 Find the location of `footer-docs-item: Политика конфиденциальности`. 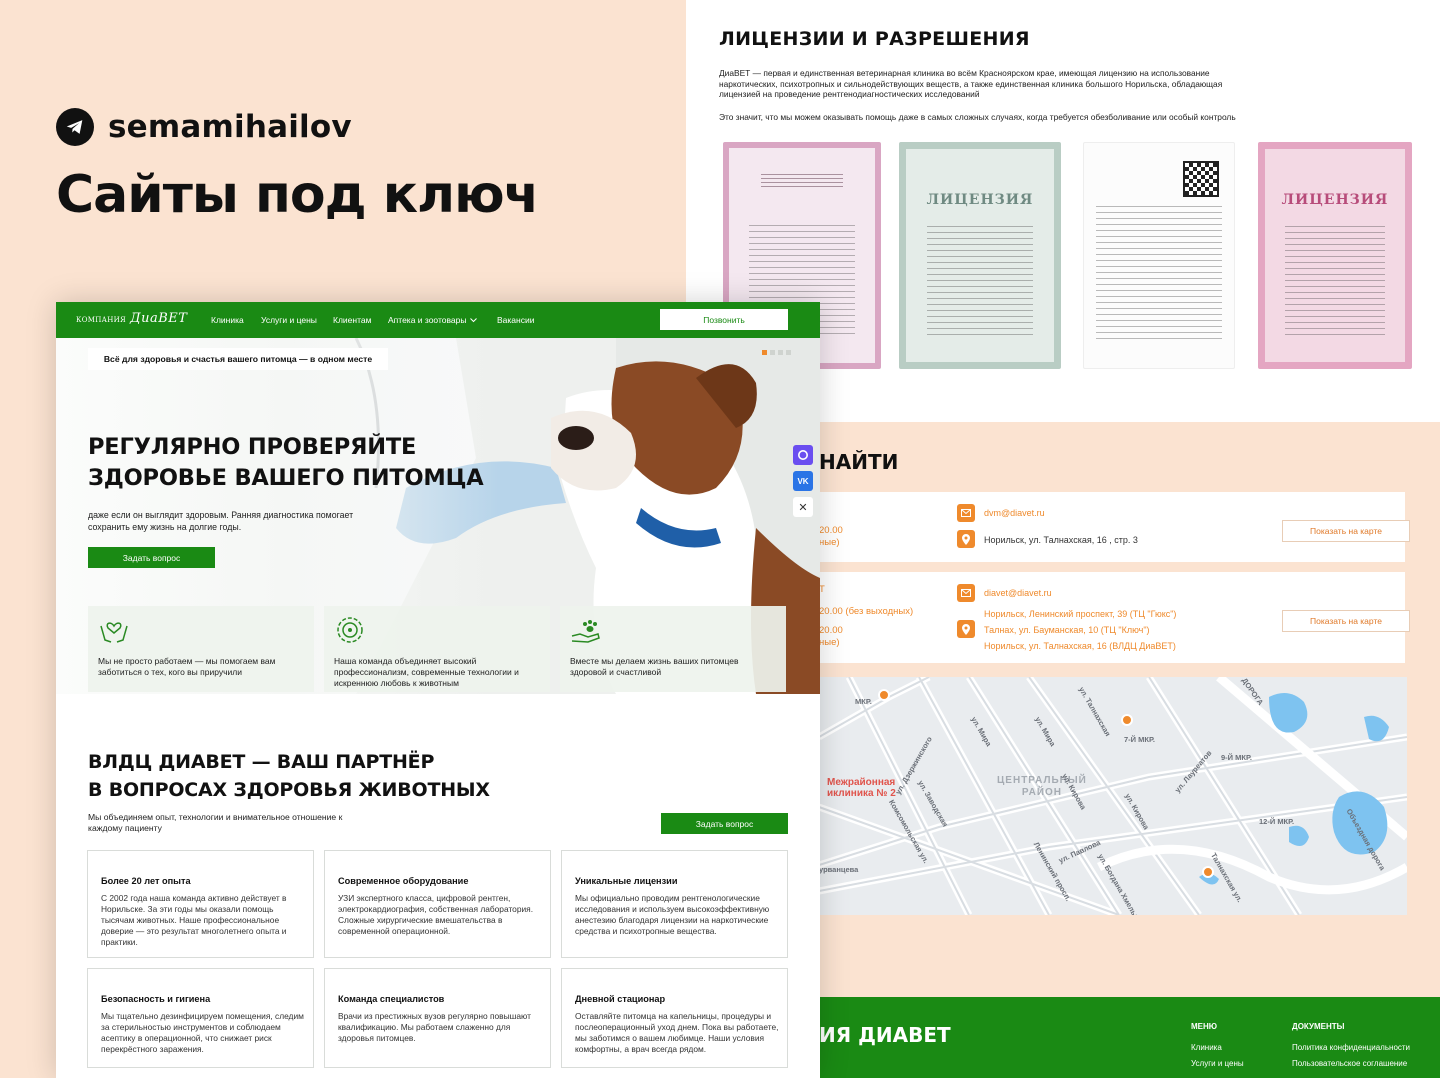

footer-docs-item: Политика конфиденциальности is located at coordinates (1351, 1047).